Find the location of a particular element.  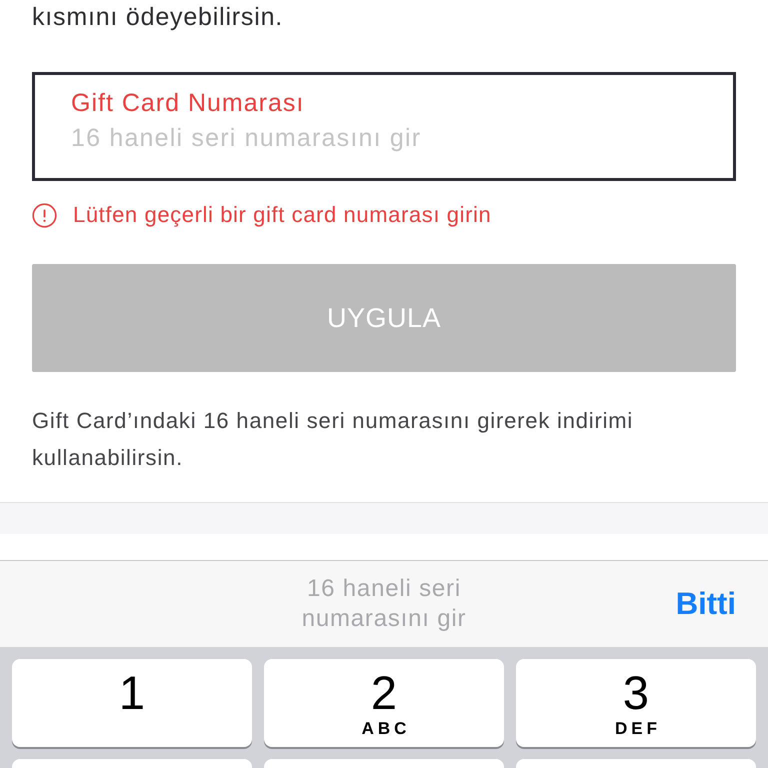

intro-text: kısmını ödeyebilirsin. is located at coordinates (158, 17).